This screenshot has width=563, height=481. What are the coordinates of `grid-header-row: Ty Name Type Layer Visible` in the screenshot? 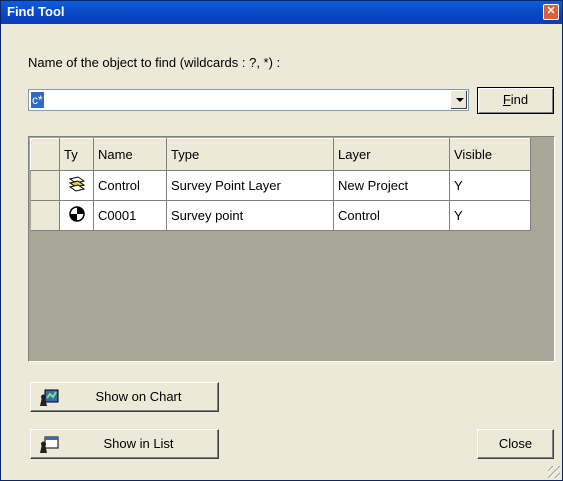 It's located at (280, 154).